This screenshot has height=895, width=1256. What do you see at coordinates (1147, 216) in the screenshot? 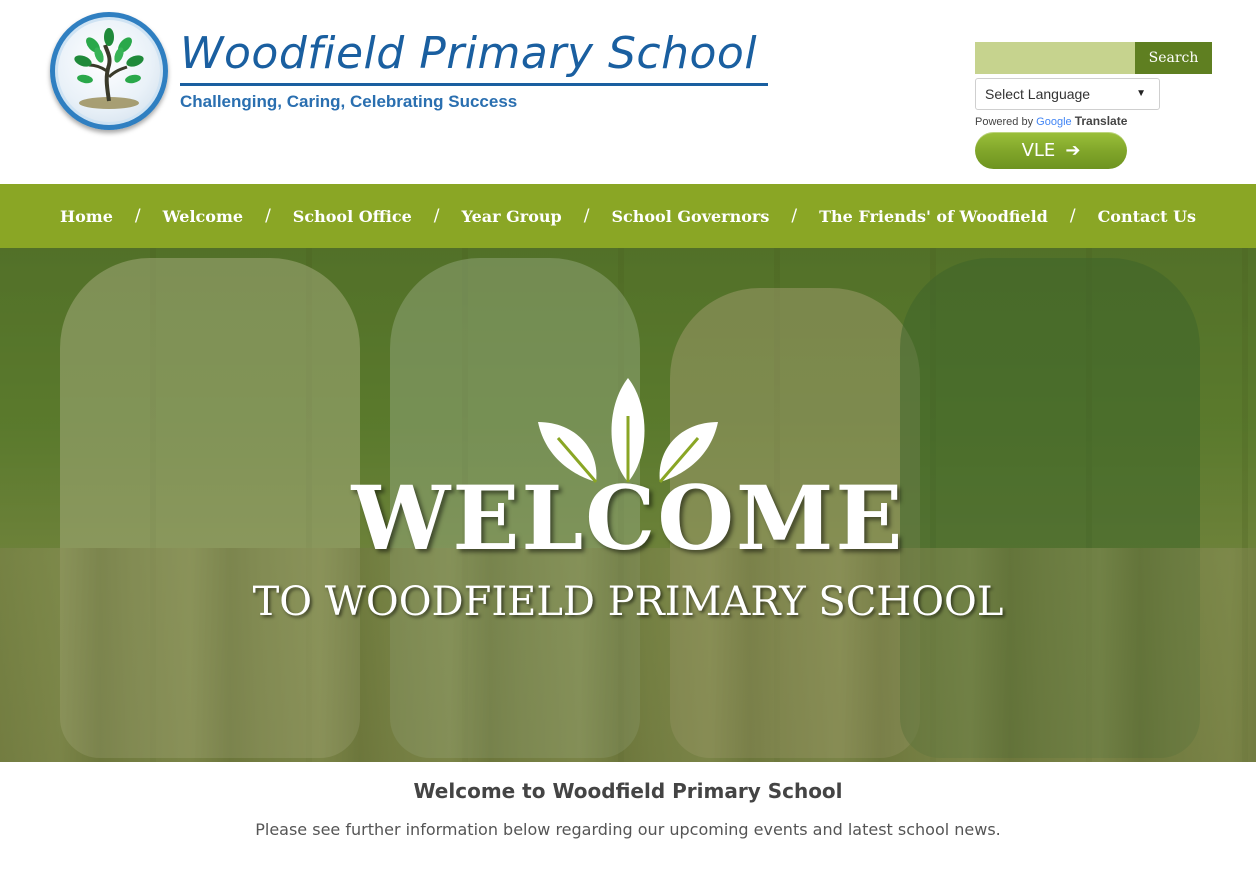
I see `nav-link-contact-us: Contact Us` at bounding box center [1147, 216].